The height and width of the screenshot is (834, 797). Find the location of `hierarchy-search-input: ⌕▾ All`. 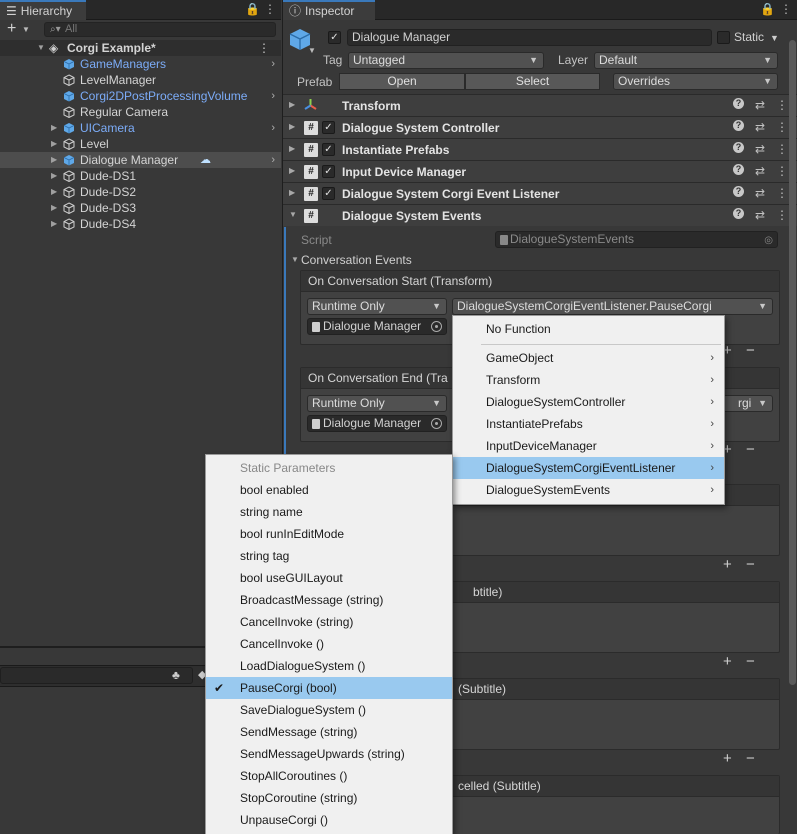

hierarchy-search-input: ⌕▾ All is located at coordinates (160, 29).